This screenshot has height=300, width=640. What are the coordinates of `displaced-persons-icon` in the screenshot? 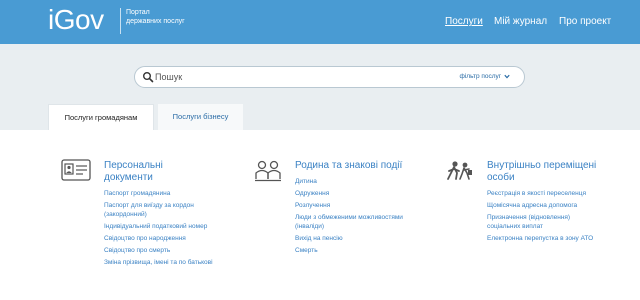 It's located at (459, 170).